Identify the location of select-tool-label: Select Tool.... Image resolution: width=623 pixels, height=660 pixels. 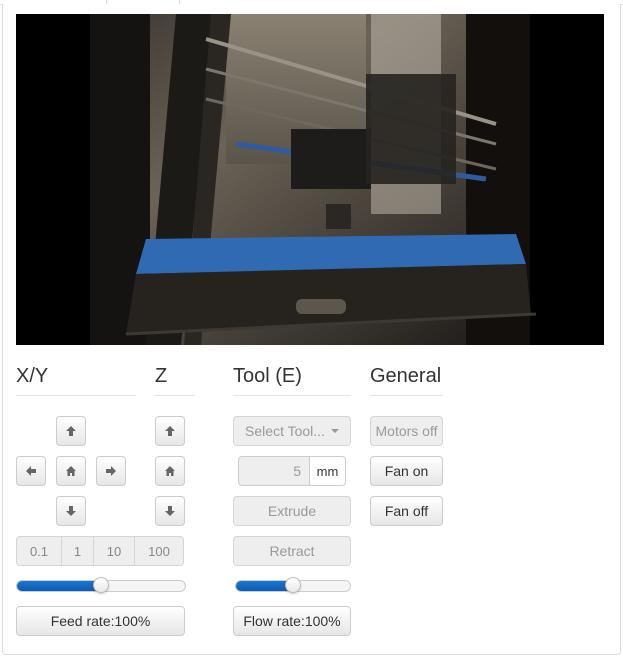
(285, 431).